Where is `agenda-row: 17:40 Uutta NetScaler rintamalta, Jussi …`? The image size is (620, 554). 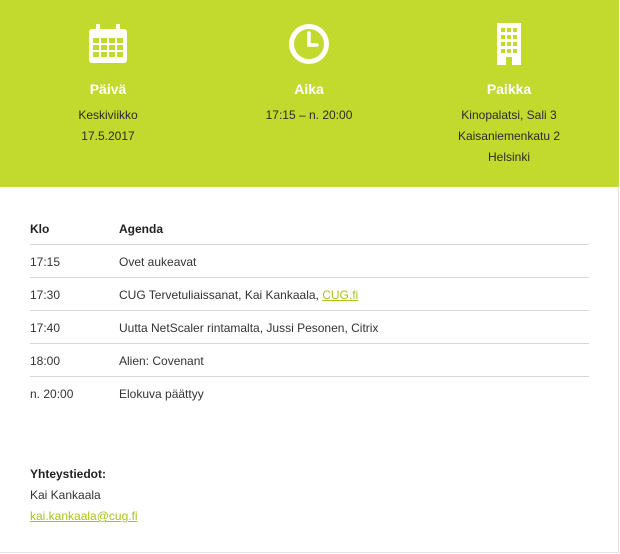 agenda-row: 17:40 Uutta NetScaler rintamalta, Jussi … is located at coordinates (309, 327).